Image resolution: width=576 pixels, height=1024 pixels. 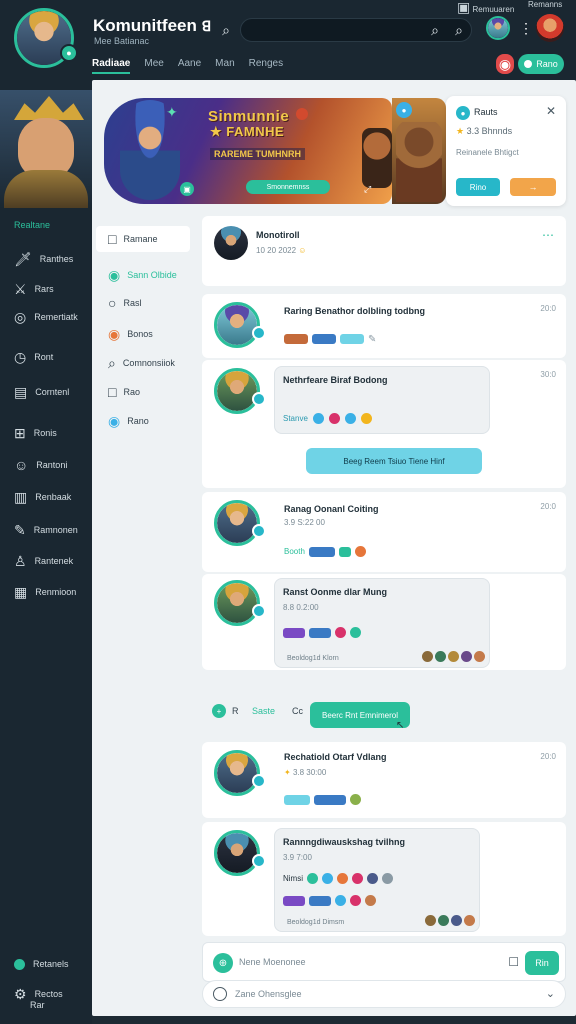 What do you see at coordinates (367, 189) in the screenshot?
I see `banner-action-icon: ⤢` at bounding box center [367, 189].